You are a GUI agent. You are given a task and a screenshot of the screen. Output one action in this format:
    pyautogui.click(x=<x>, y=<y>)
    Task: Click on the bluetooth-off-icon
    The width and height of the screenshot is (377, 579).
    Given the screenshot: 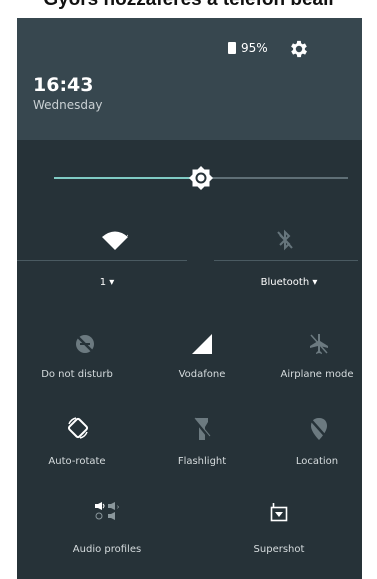 What is the action you would take?
    pyautogui.click(x=285, y=240)
    